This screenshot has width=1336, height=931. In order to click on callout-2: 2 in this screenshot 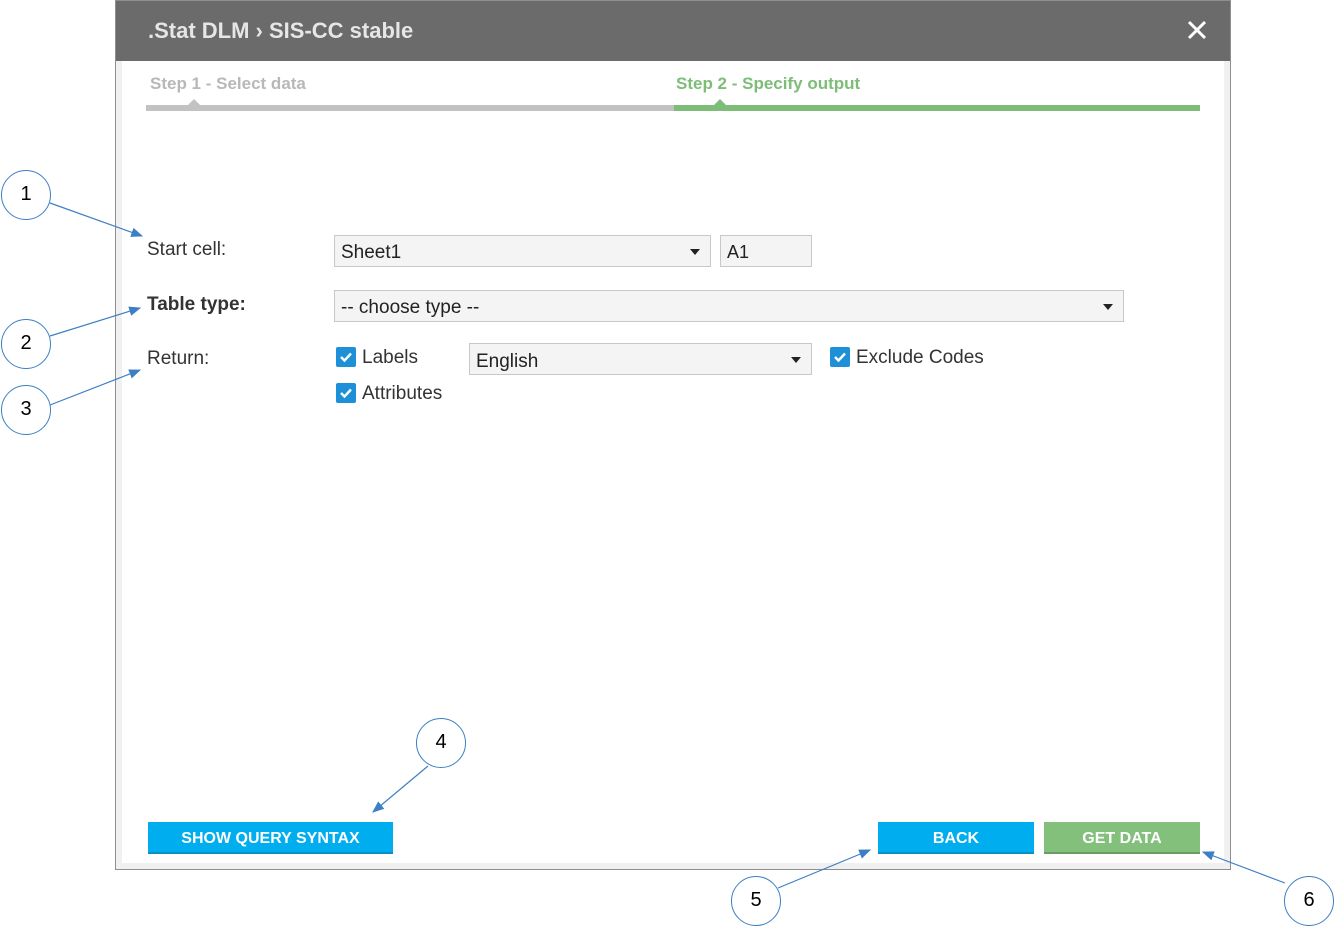, I will do `click(26, 344)`.